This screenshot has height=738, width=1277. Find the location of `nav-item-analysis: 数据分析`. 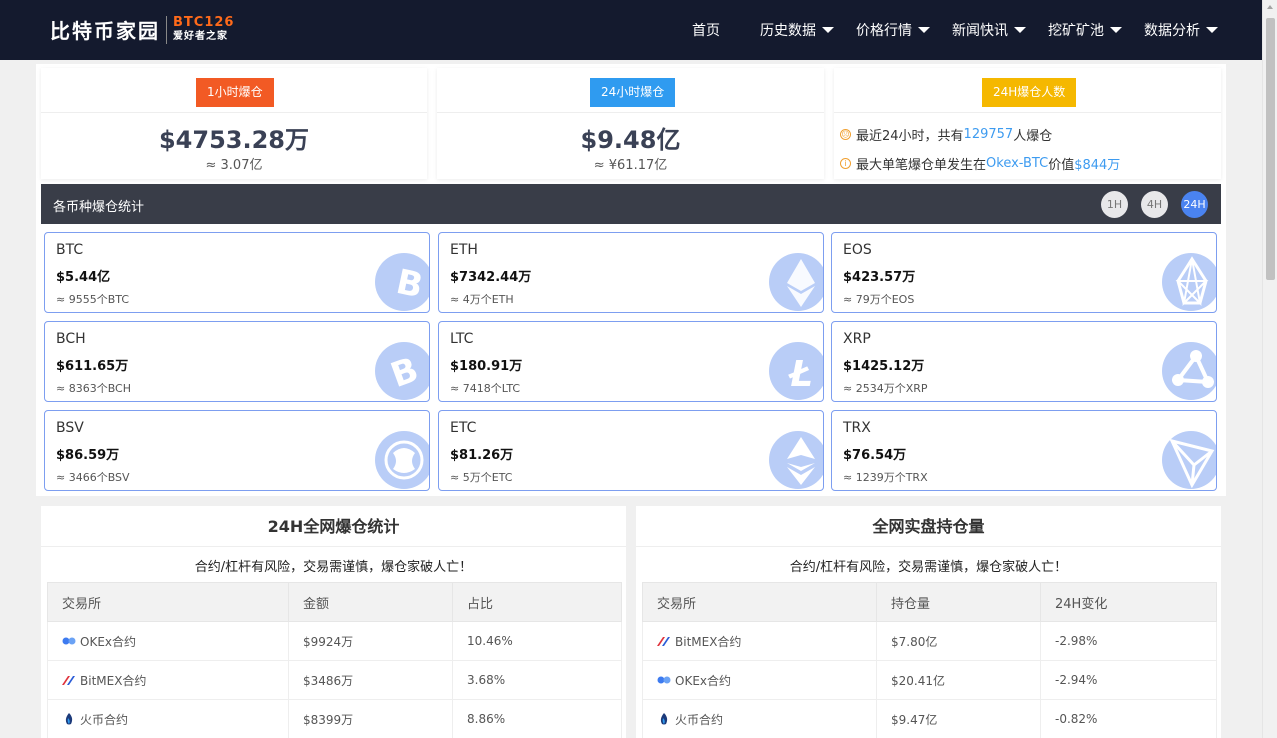

nav-item-analysis: 数据分析 is located at coordinates (1181, 30).